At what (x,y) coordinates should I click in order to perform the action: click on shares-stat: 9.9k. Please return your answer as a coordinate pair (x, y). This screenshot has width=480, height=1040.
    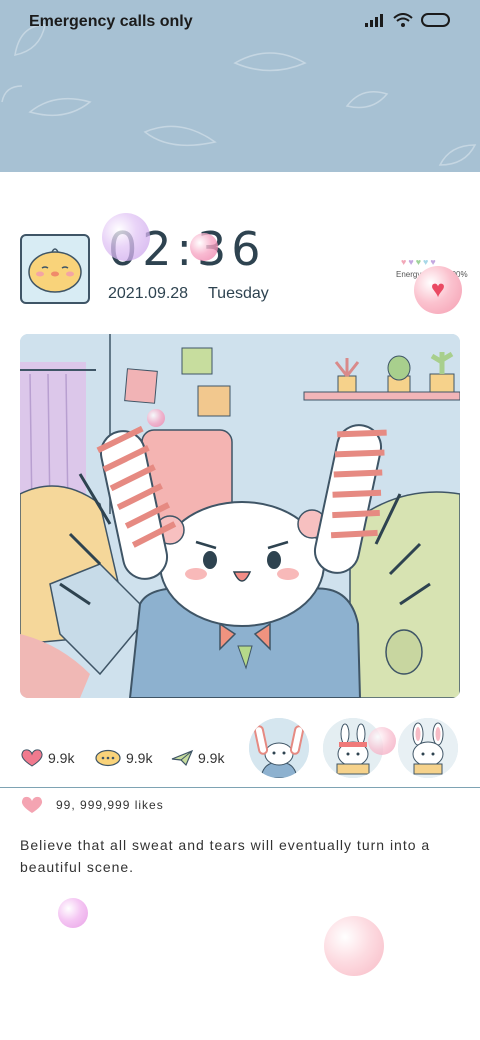
    Looking at the image, I should click on (197, 758).